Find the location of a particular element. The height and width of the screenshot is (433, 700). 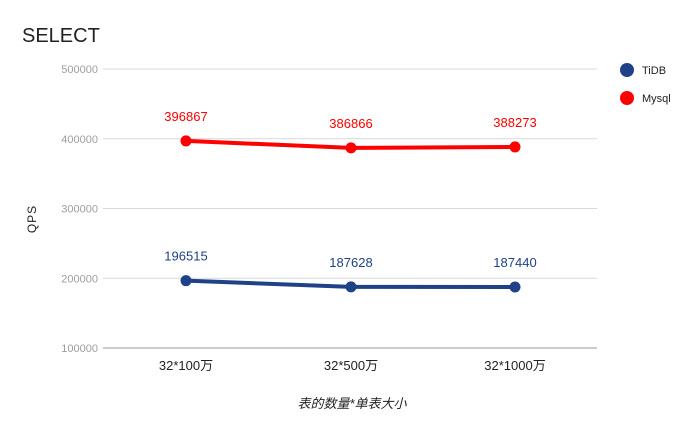

data-label-mysql: 386866 is located at coordinates (350, 123).